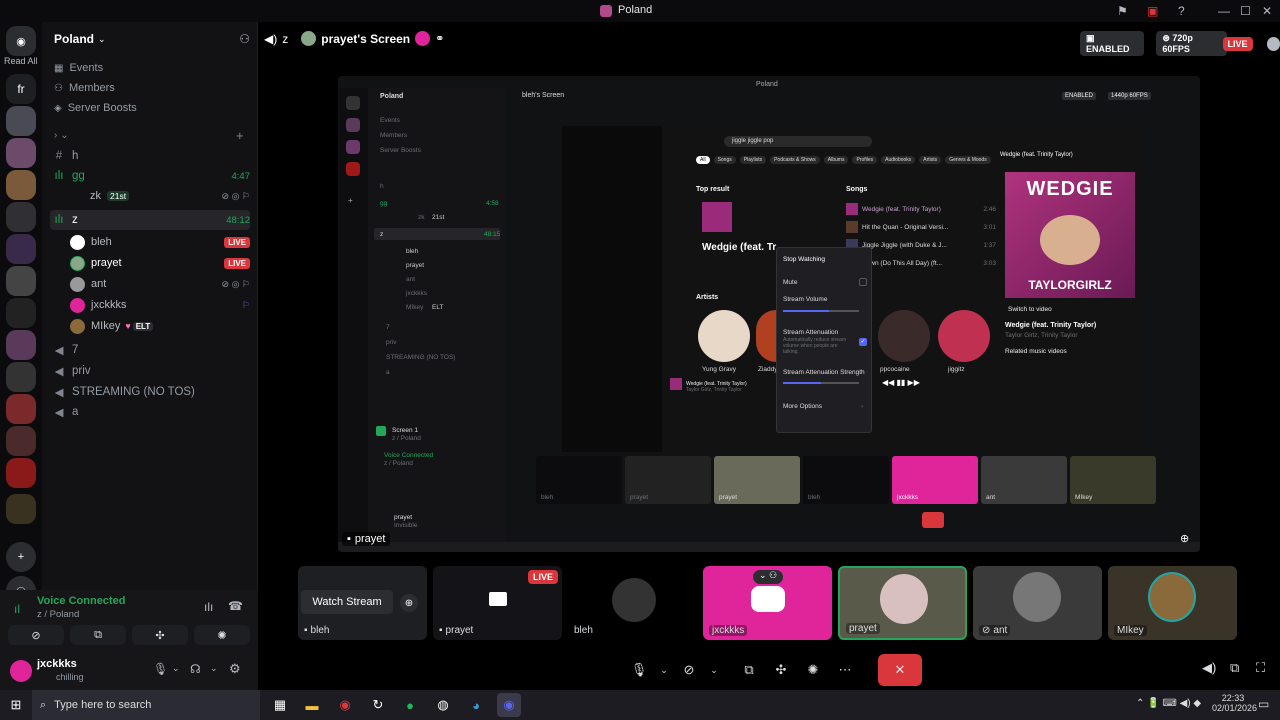 Image resolution: width=1280 pixels, height=720 pixels. What do you see at coordinates (639, 670) in the screenshot?
I see `mic-button: 🎙︎` at bounding box center [639, 670].